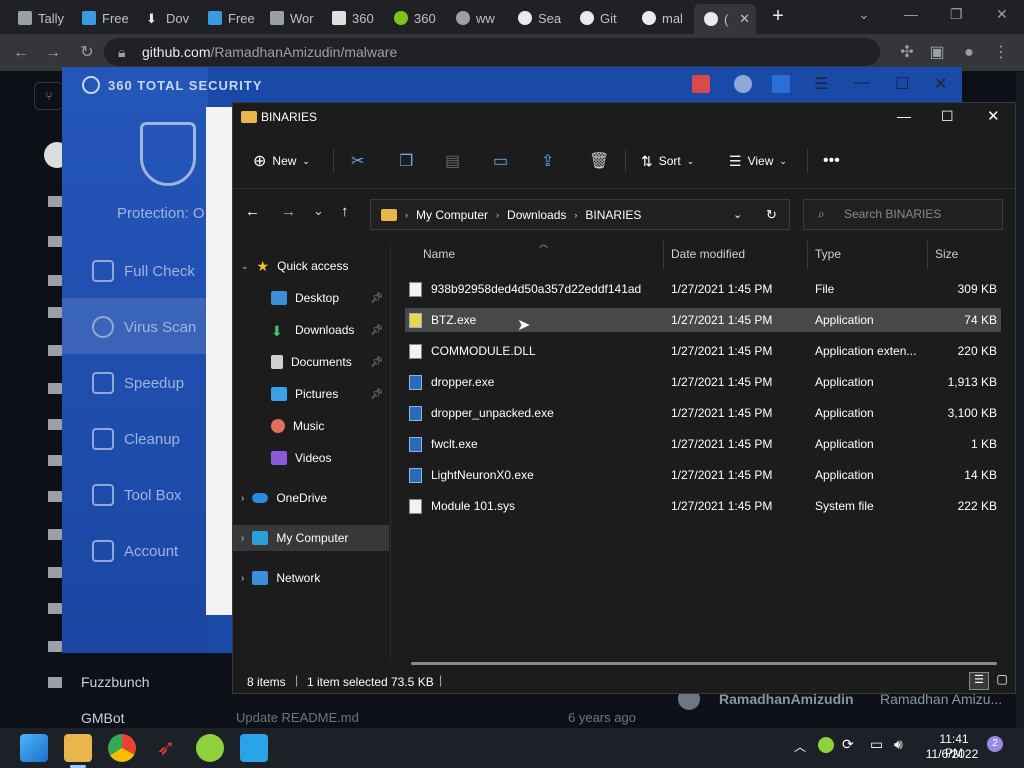  I want to click on chrome-icon, so click(122, 748).